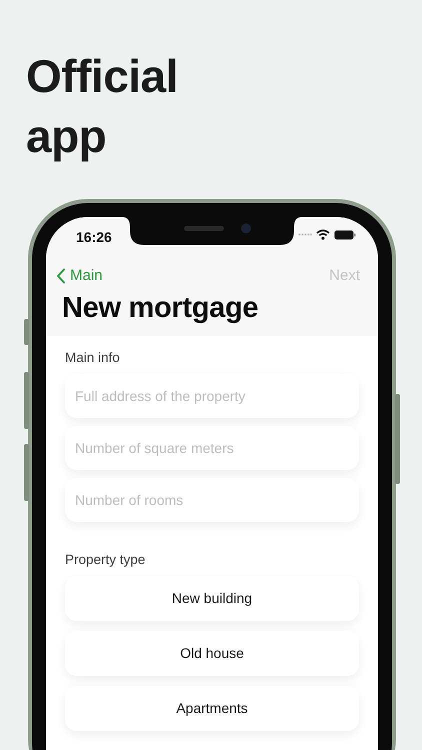 Image resolution: width=422 pixels, height=750 pixels. What do you see at coordinates (212, 396) in the screenshot?
I see `input-field: Full address of the property` at bounding box center [212, 396].